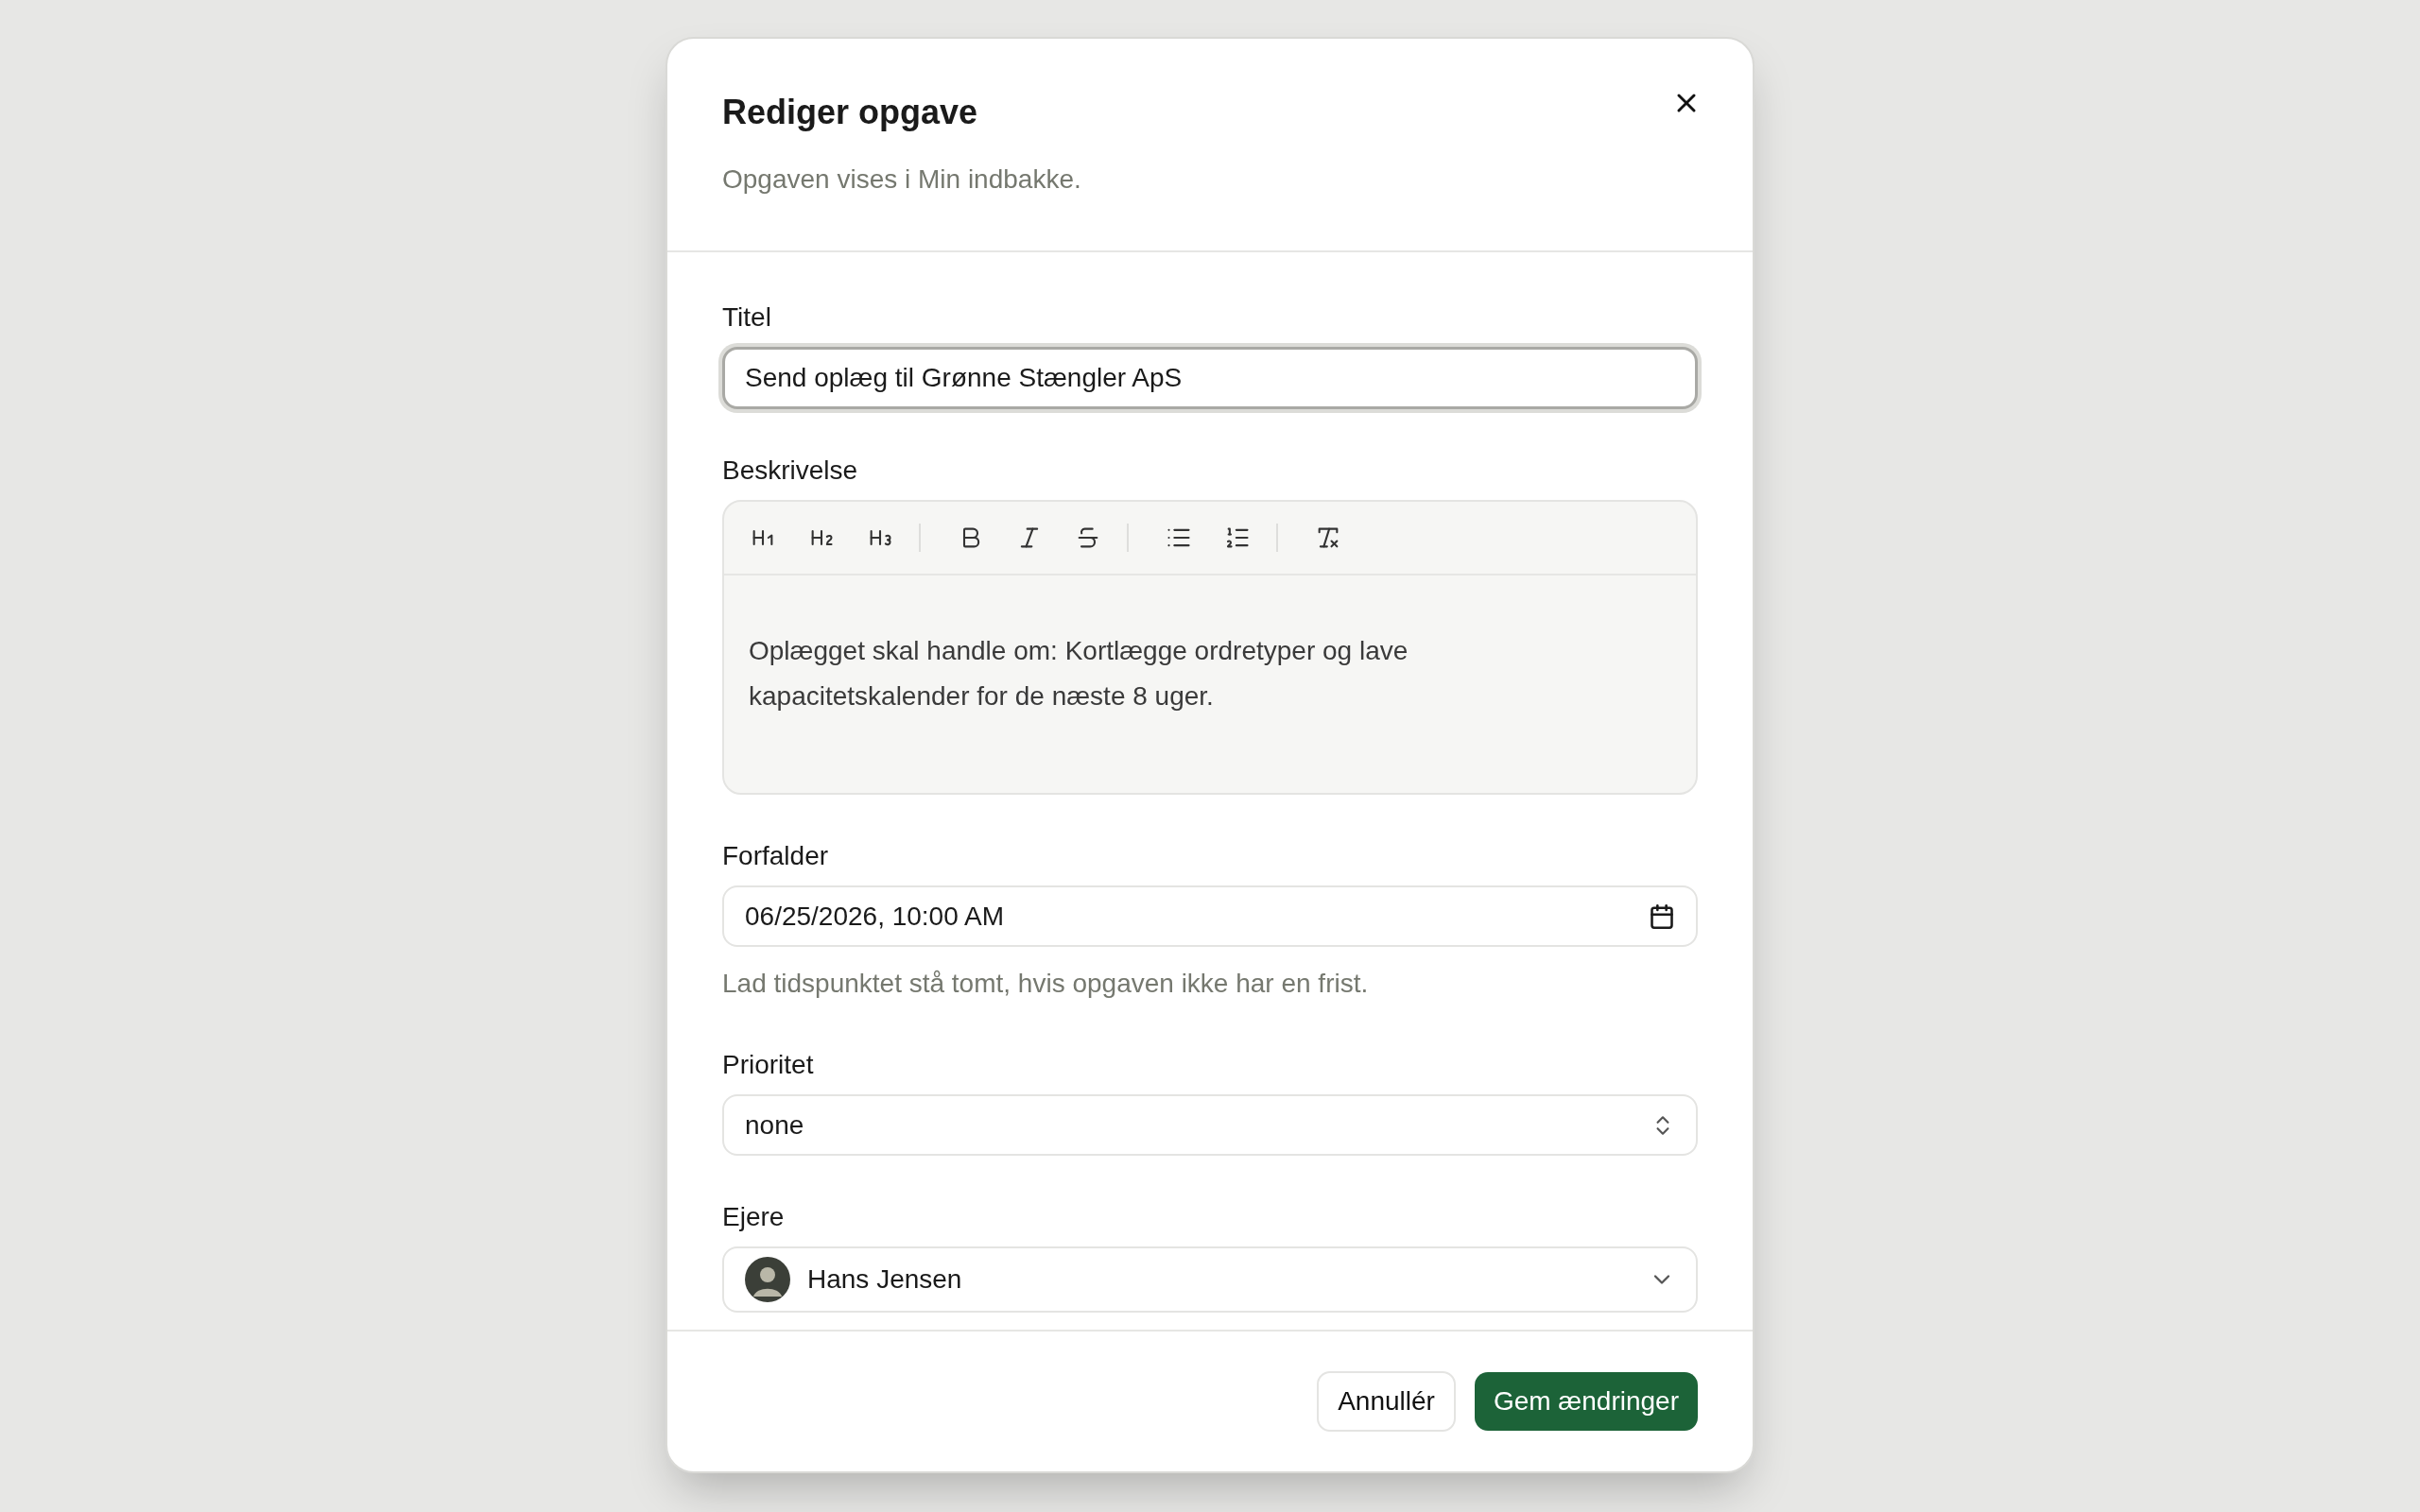 This screenshot has width=2420, height=1512. Describe the element at coordinates (774, 1125) in the screenshot. I see `select-value: none` at that location.